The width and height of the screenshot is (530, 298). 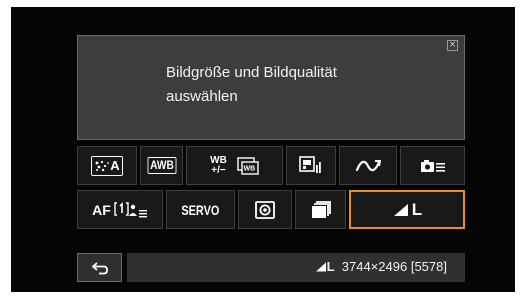 What do you see at coordinates (400, 209) in the screenshot?
I see `fine-quality-icon` at bounding box center [400, 209].